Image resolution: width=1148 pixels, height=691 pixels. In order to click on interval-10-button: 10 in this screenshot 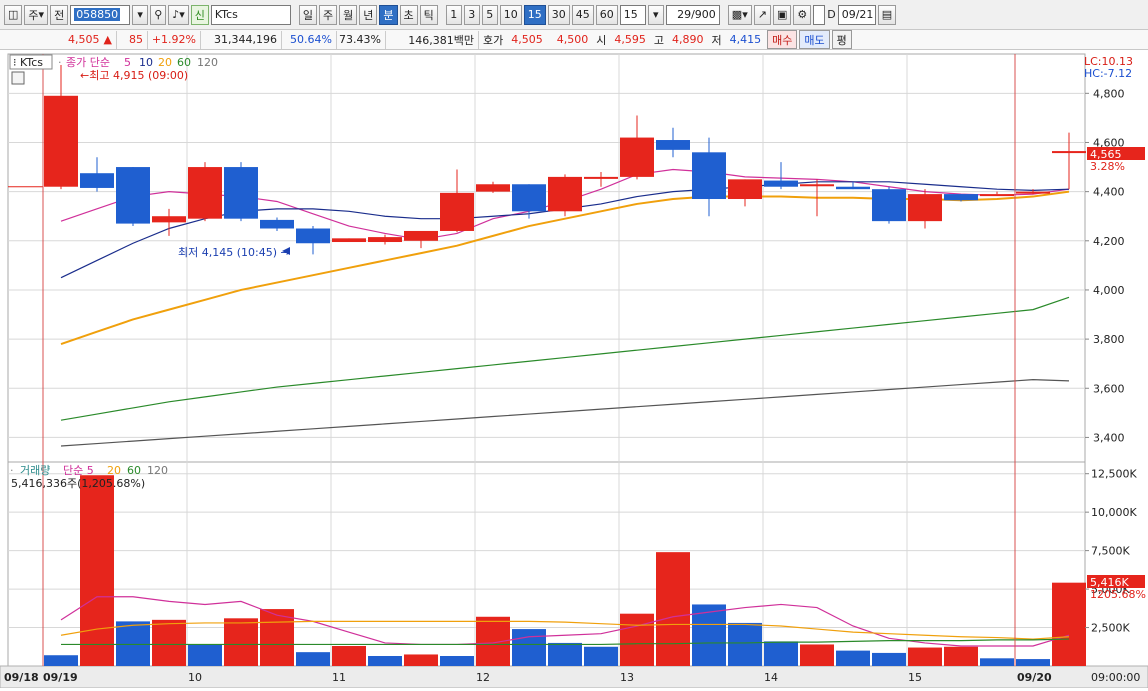, I will do `click(510, 14)`.